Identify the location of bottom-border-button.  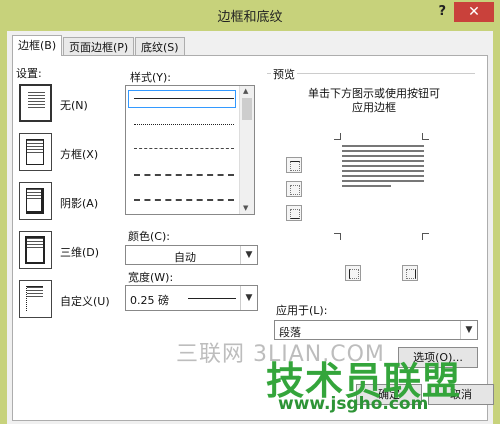
(294, 213).